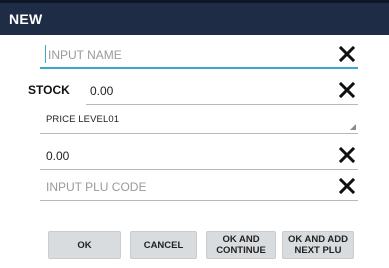  I want to click on plu-code-underline, so click(199, 200).